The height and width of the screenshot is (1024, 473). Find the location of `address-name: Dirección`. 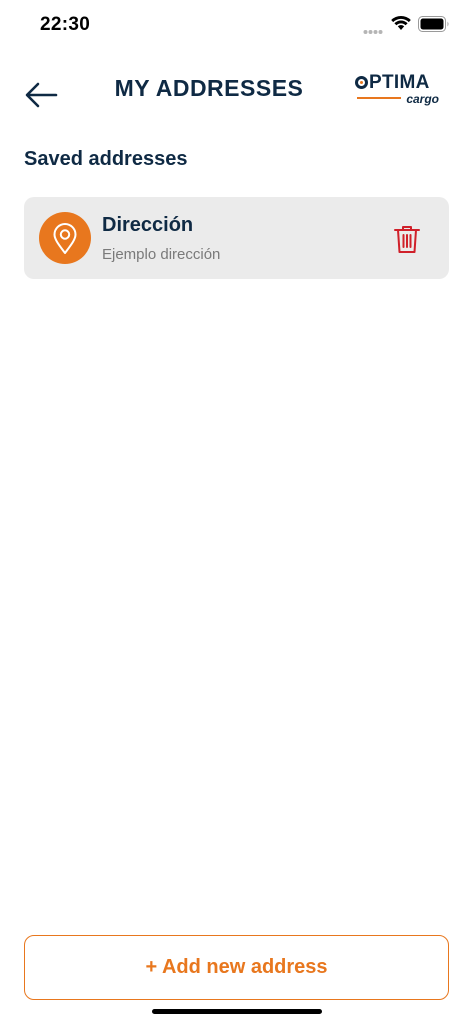

address-name: Dirección is located at coordinates (148, 225).